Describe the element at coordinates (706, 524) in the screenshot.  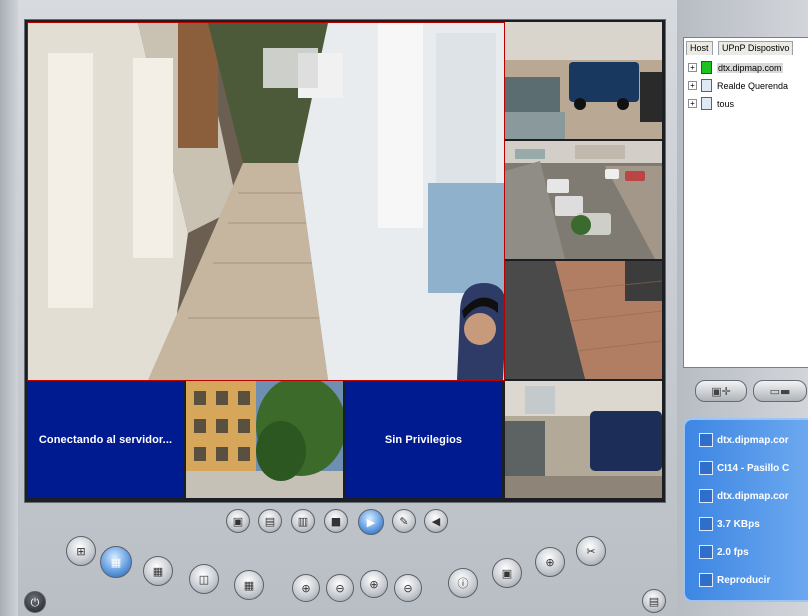
I see `bitrate-icon` at that location.